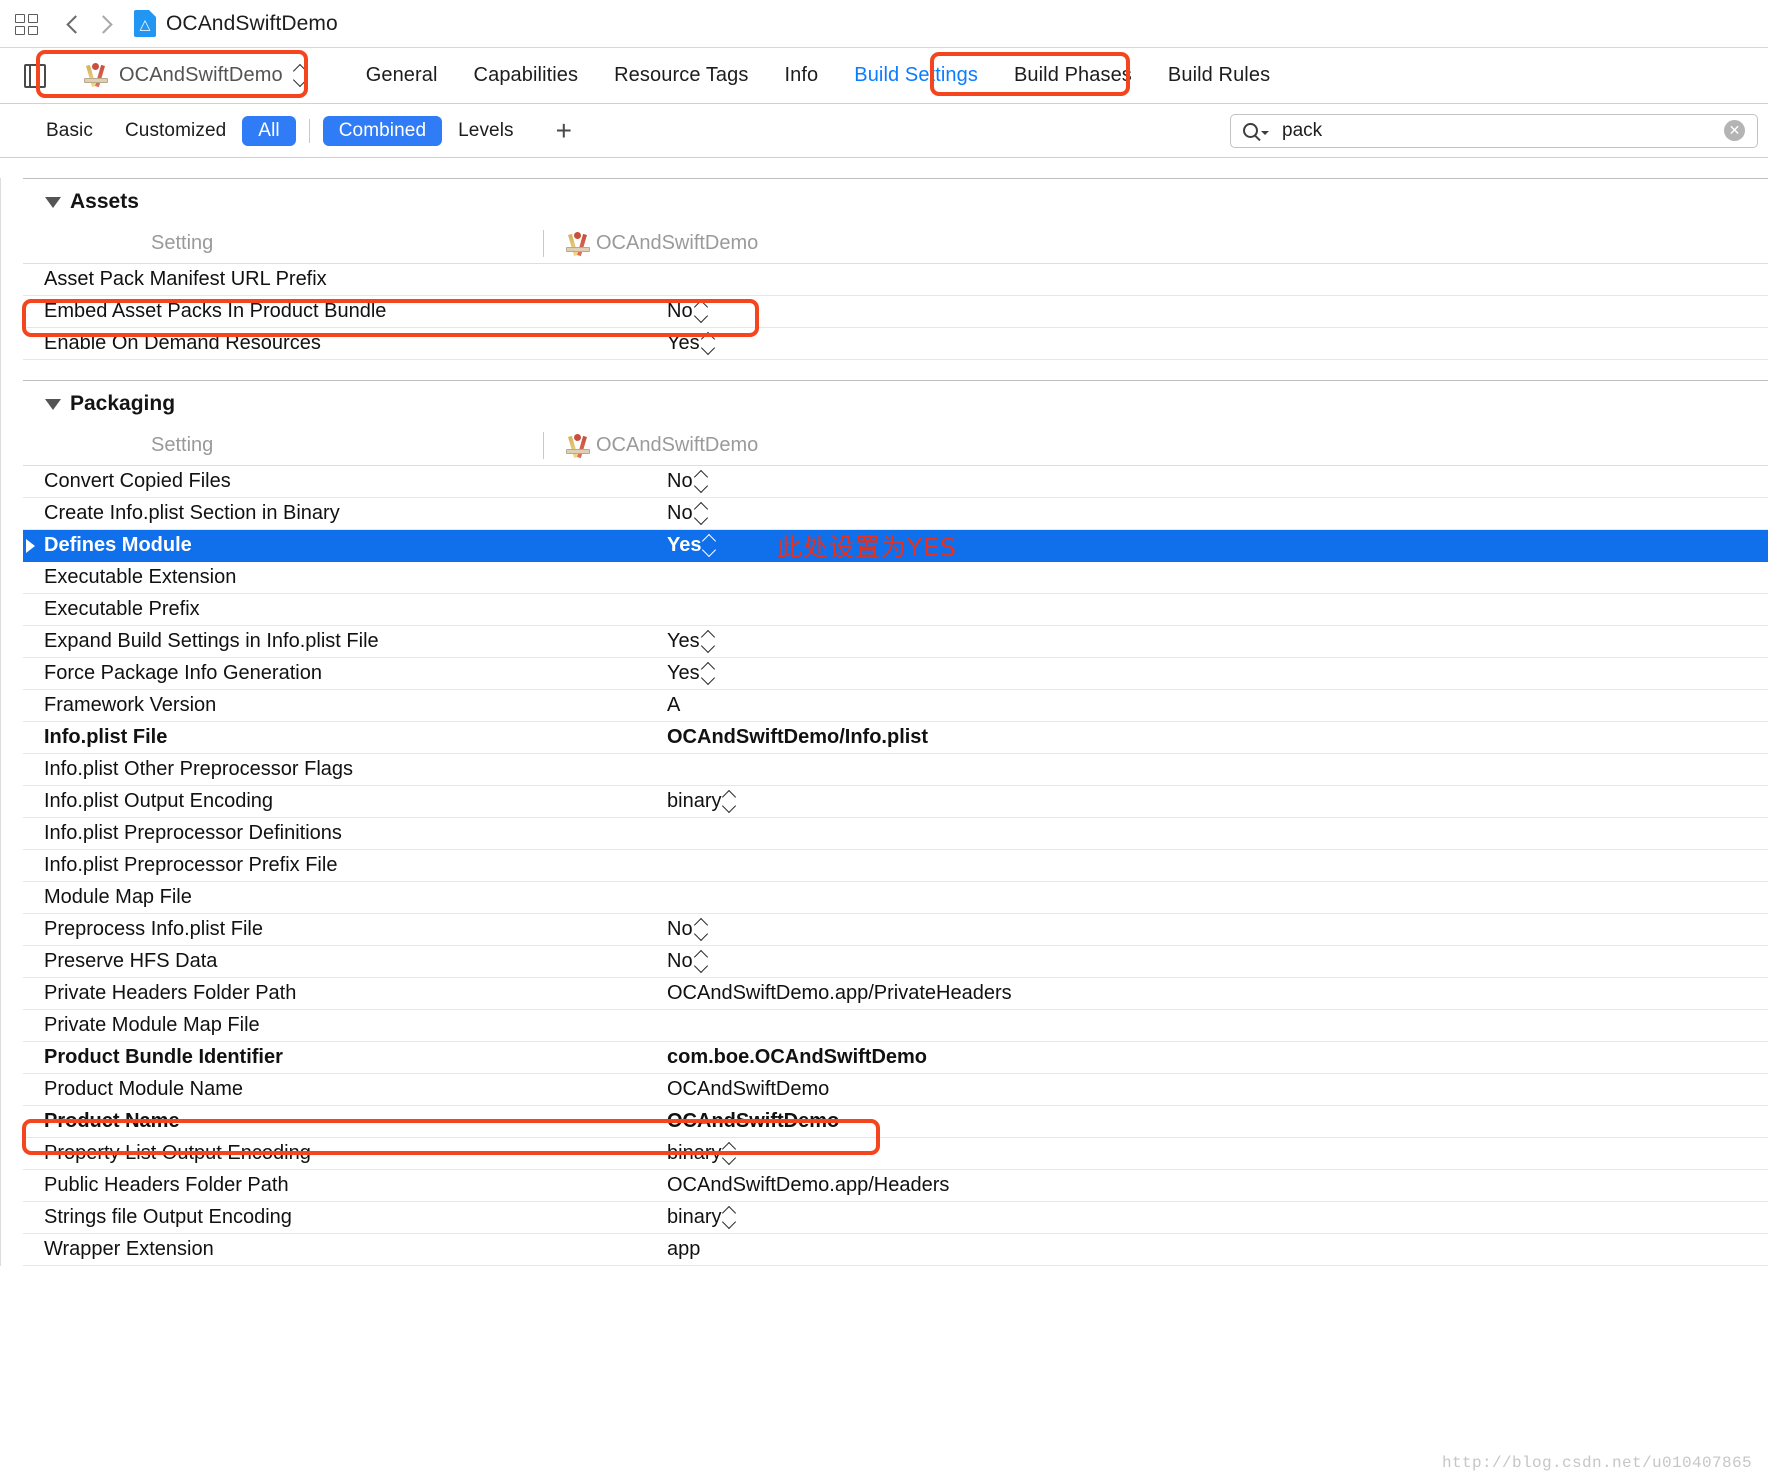  What do you see at coordinates (895, 610) in the screenshot?
I see `setting-row: Executable Prefix` at bounding box center [895, 610].